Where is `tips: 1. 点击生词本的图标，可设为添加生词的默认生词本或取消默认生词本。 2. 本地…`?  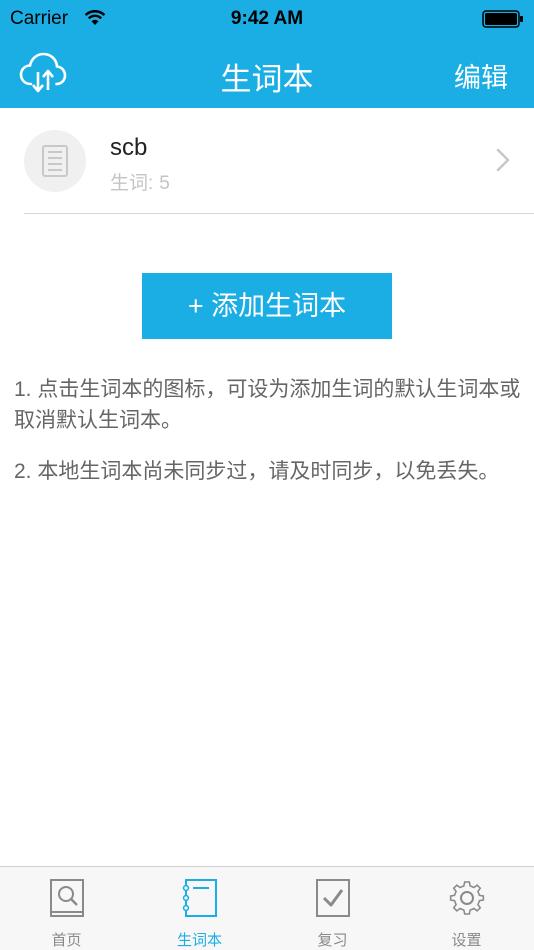 tips: 1. 点击生词本的图标，可设为添加生词的默认生词本或取消默认生词本。 2. 本地… is located at coordinates (268, 430).